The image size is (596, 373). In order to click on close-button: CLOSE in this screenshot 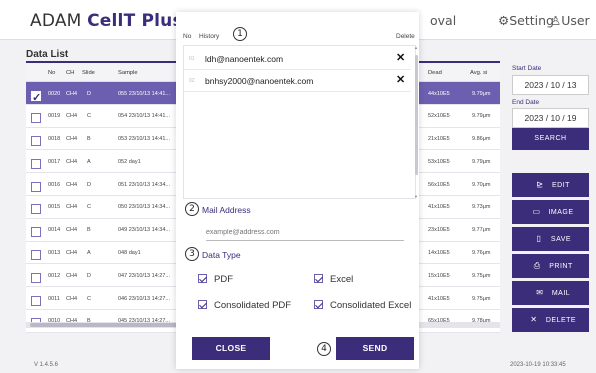, I will do `click(231, 348)`.